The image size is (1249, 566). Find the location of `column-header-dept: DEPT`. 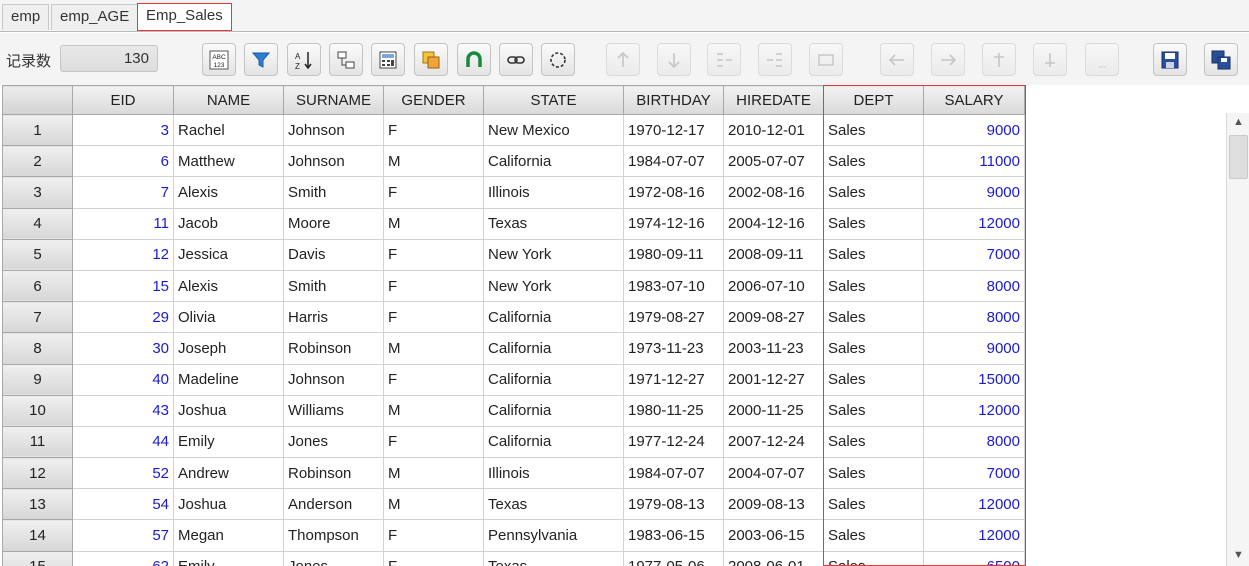

column-header-dept: DEPT is located at coordinates (873, 100).